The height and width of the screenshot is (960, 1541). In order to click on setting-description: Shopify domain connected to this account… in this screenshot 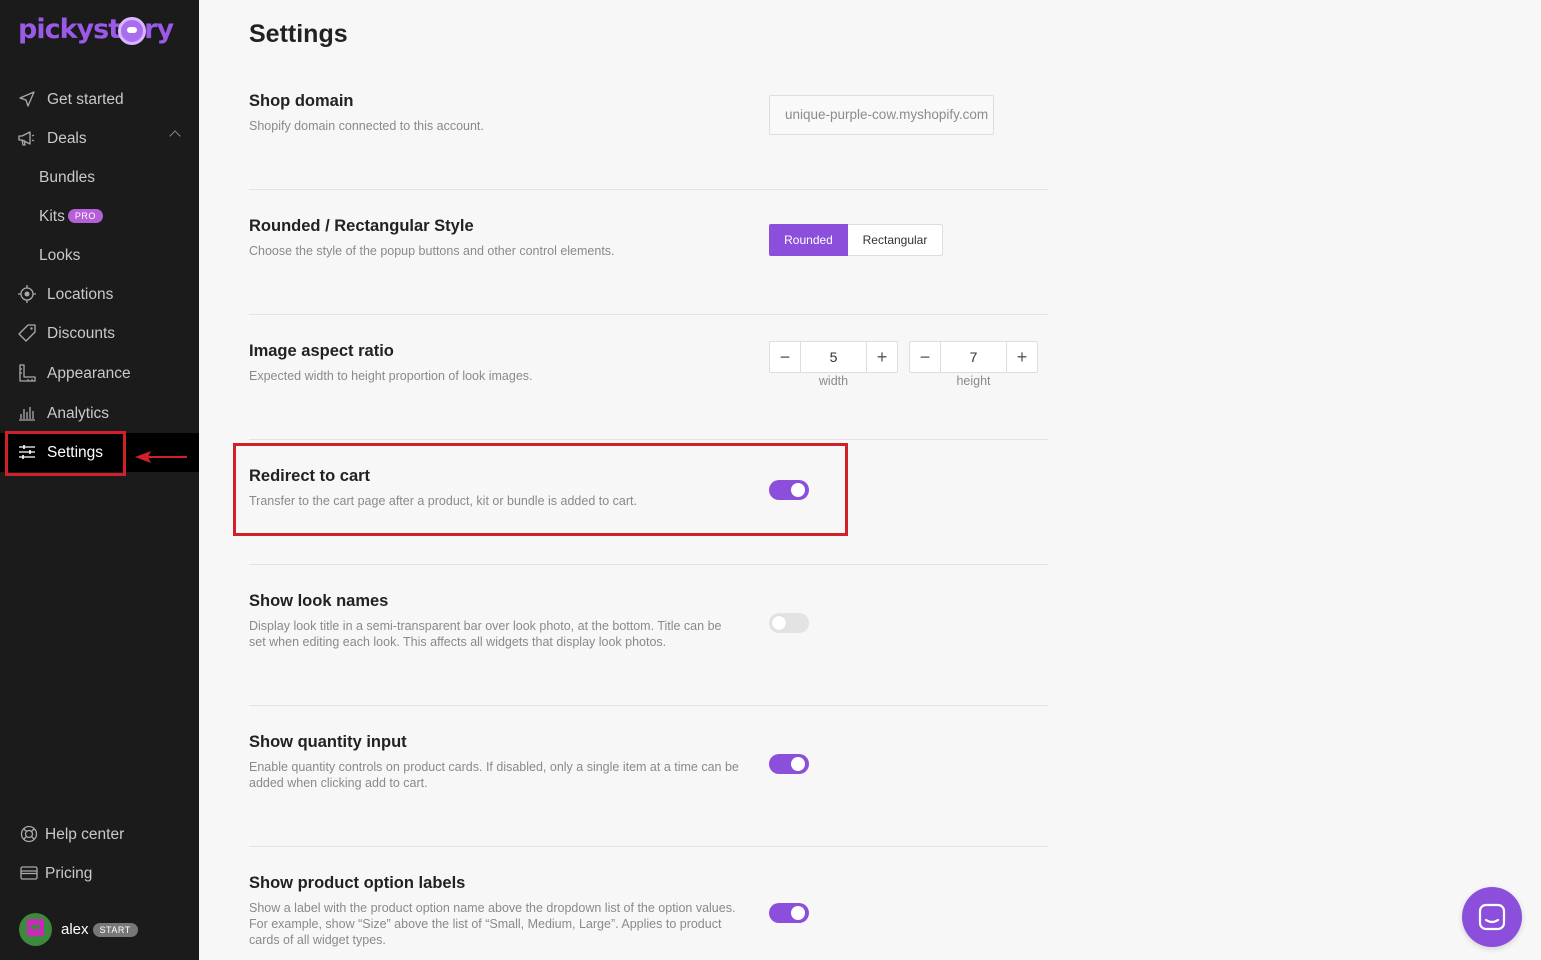, I will do `click(366, 126)`.